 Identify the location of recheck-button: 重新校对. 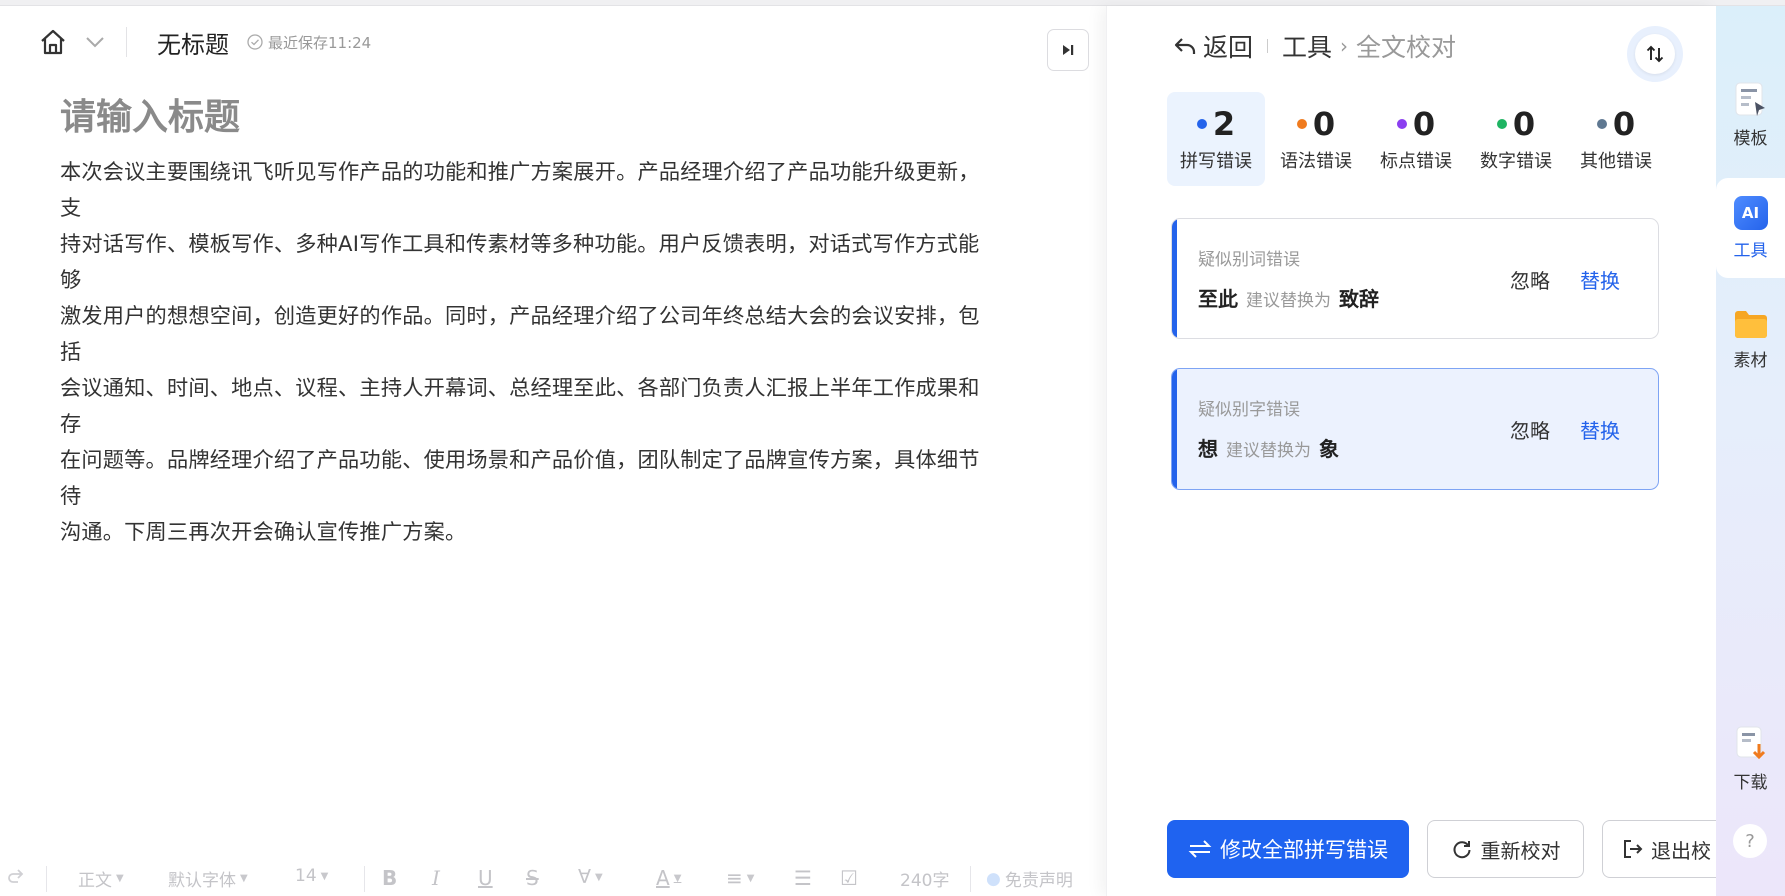
(1505, 849).